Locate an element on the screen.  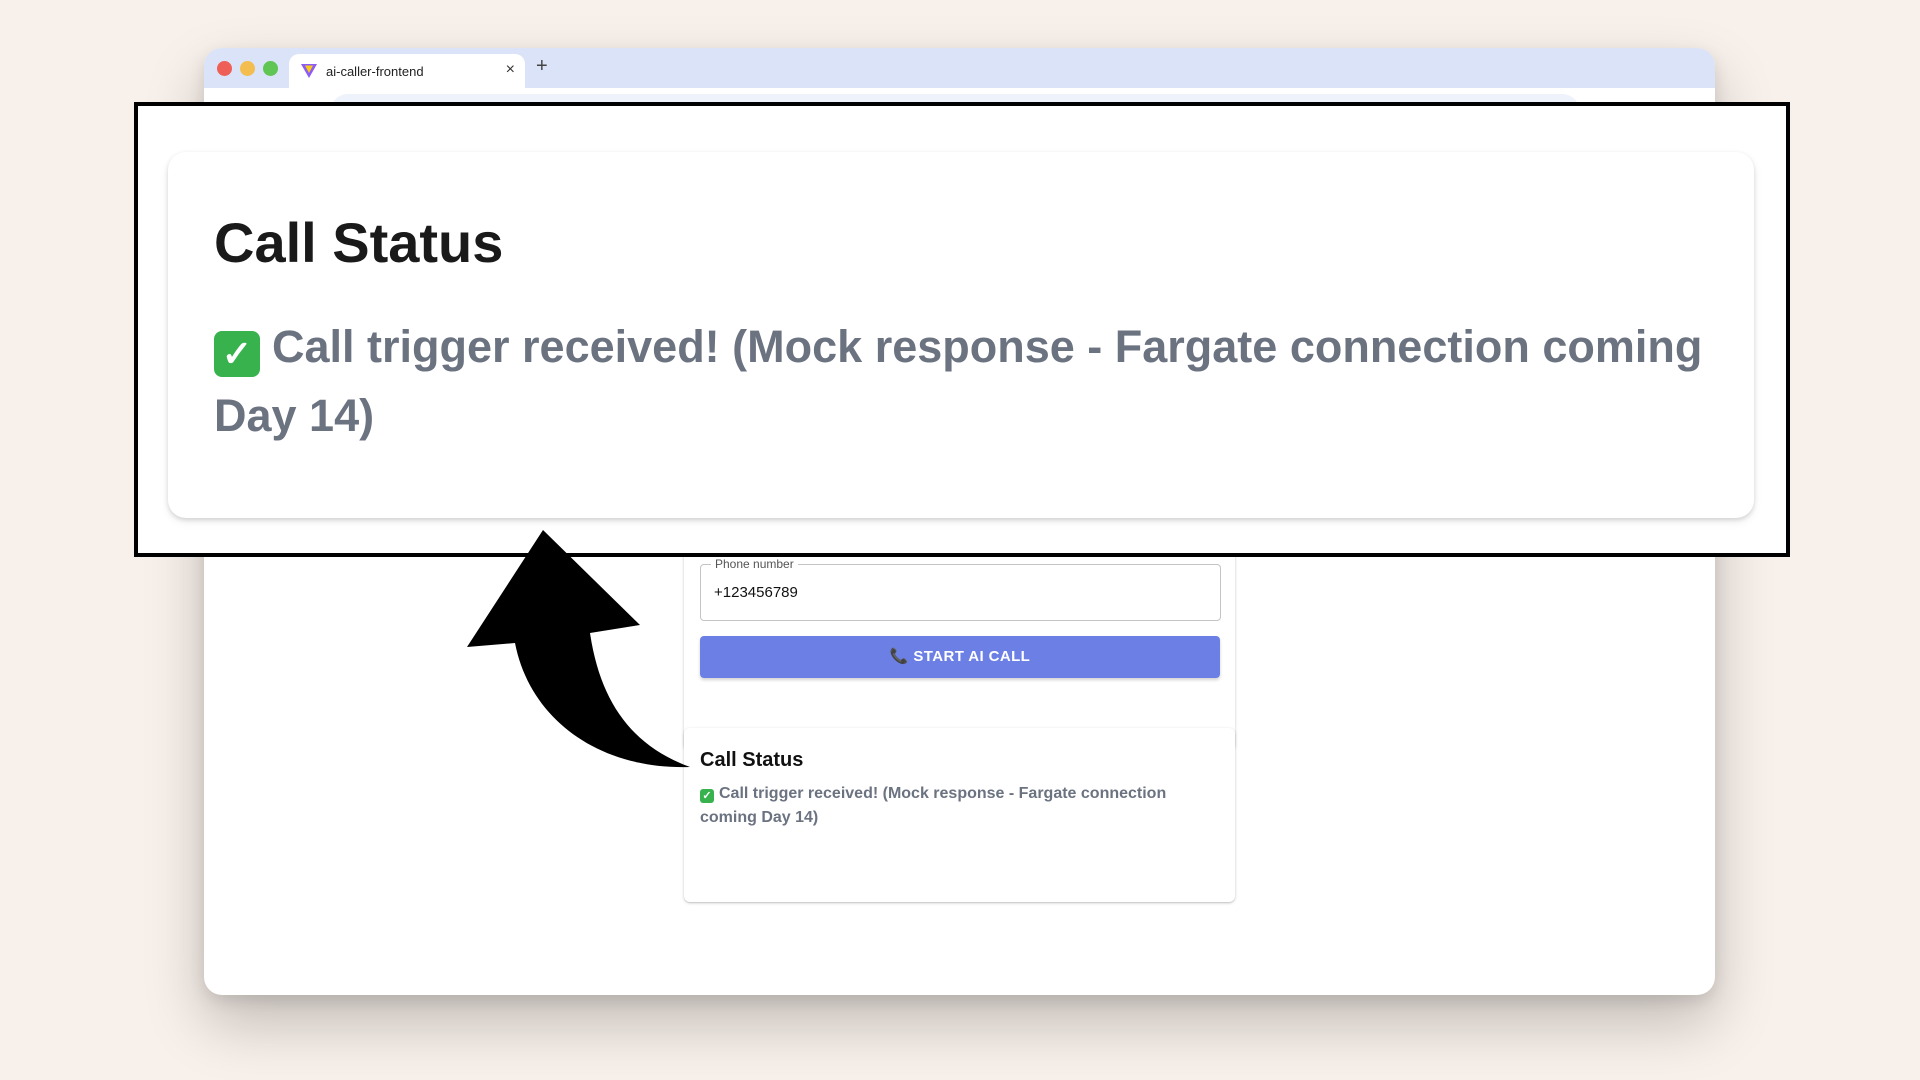
call-status-title: Call Status is located at coordinates (752, 760).